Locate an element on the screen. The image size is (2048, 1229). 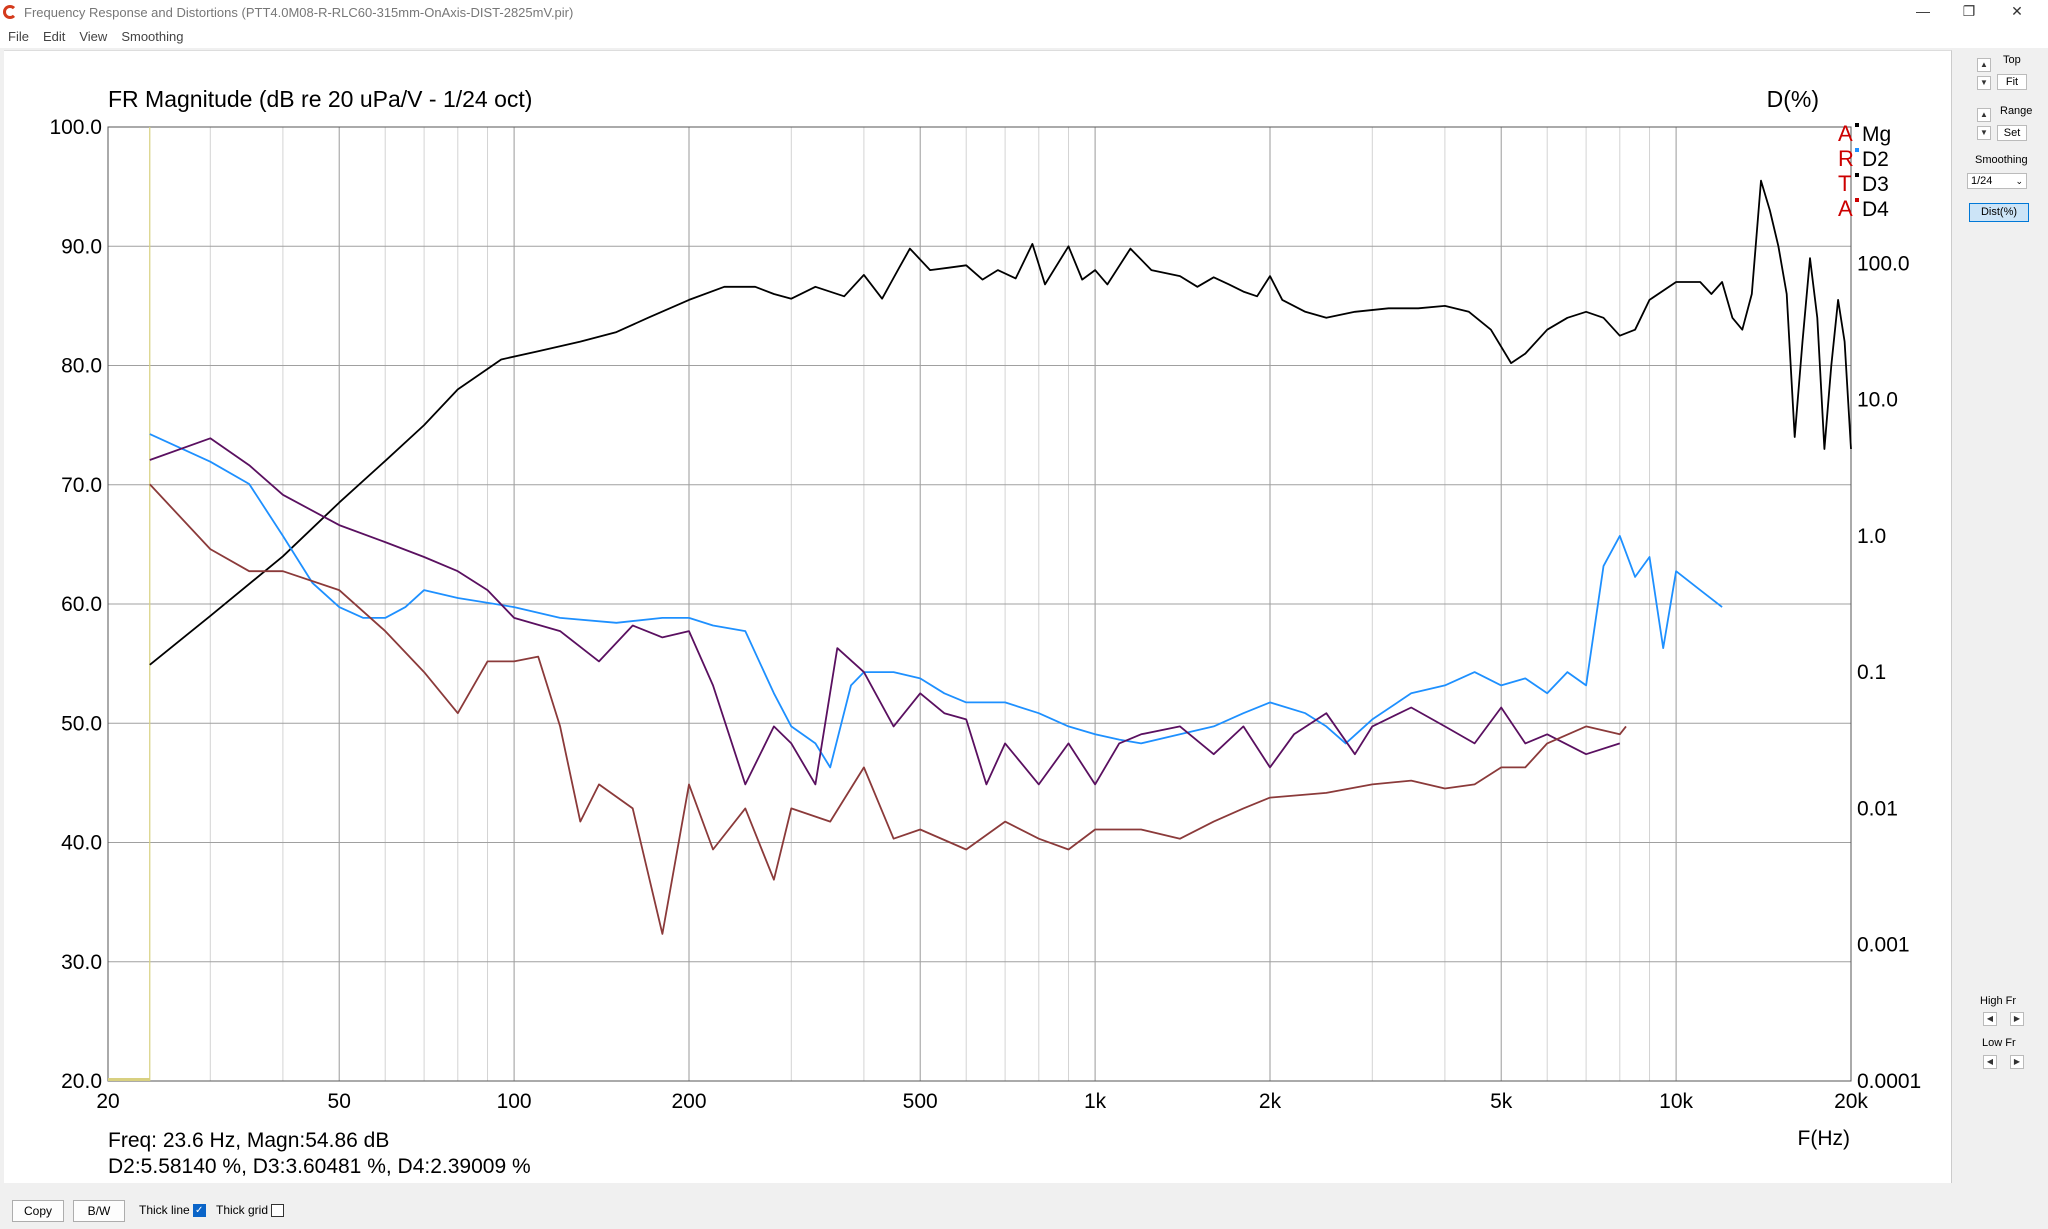
thick-grid-toggle: Thick grid is located at coordinates (250, 1210).